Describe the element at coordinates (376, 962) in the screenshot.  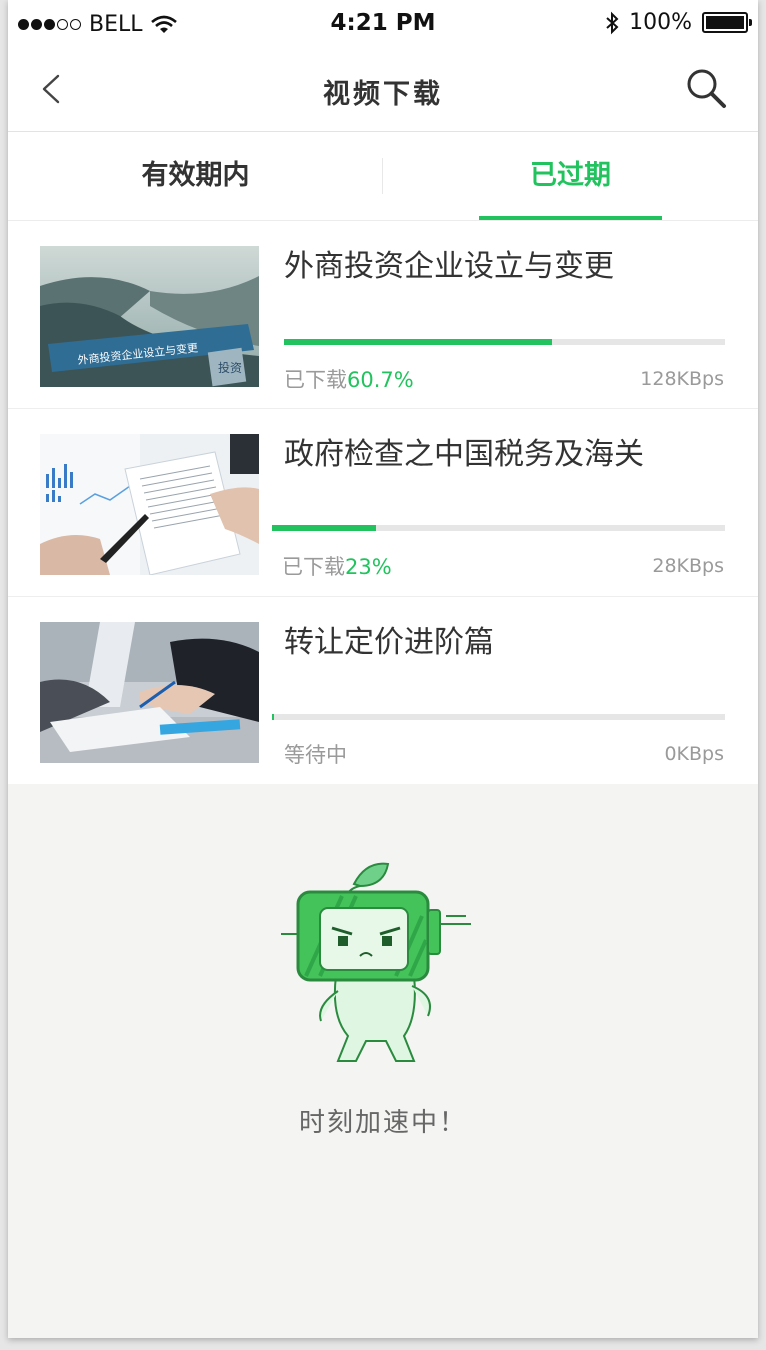
I see `mascot-illustration` at that location.